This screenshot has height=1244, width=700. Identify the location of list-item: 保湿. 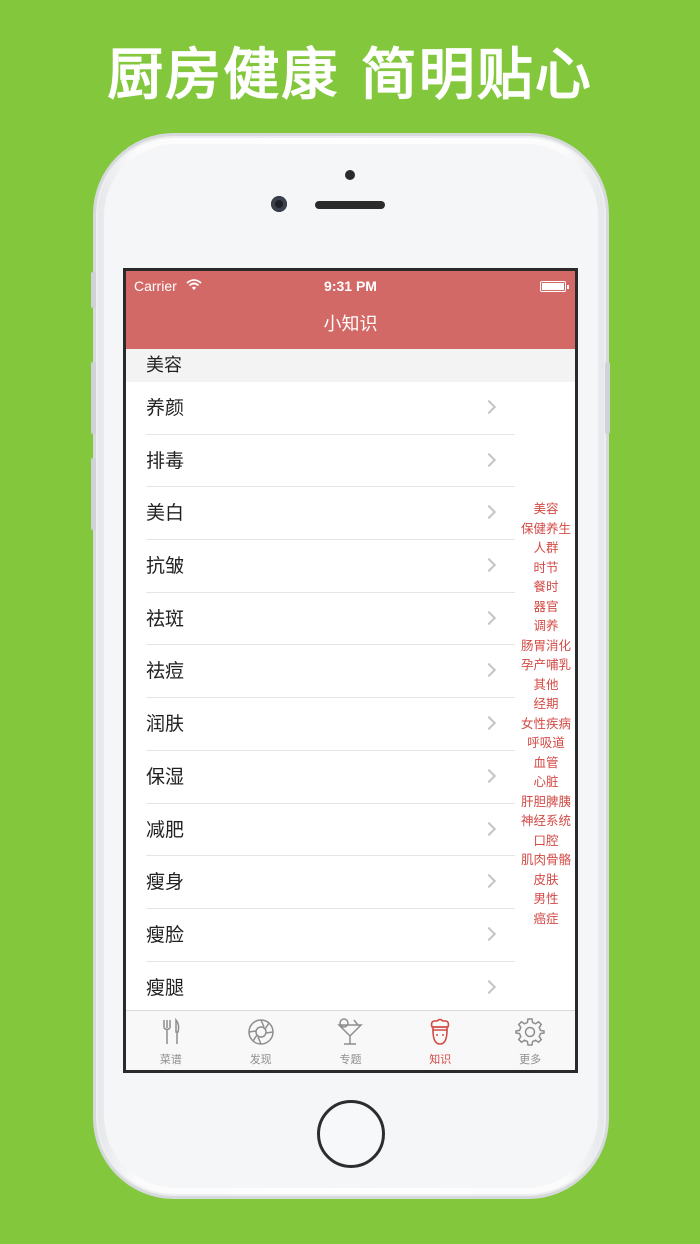
(350, 777).